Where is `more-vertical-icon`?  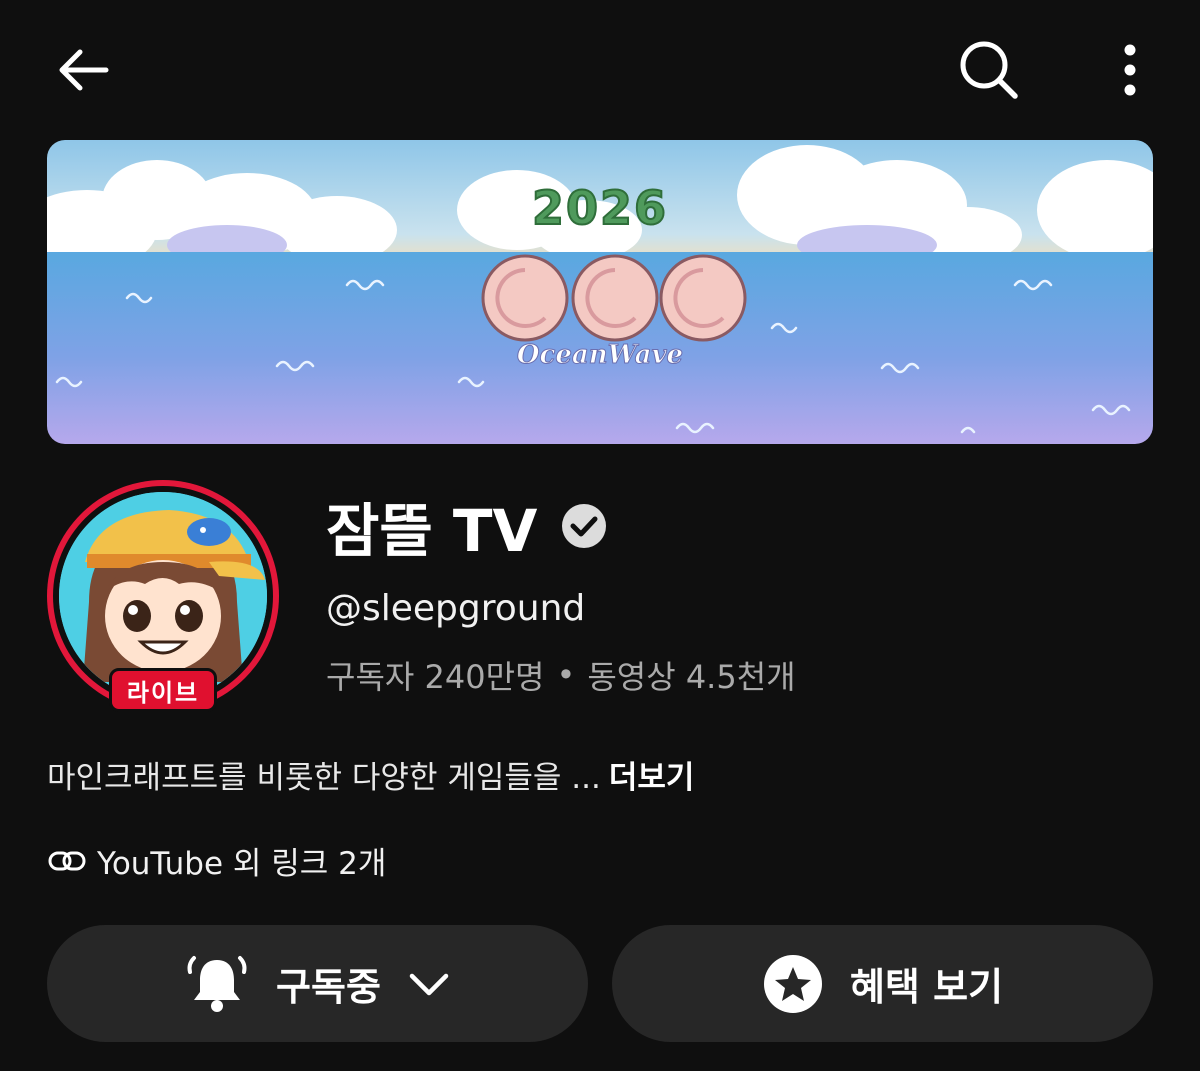 more-vertical-icon is located at coordinates (1130, 70).